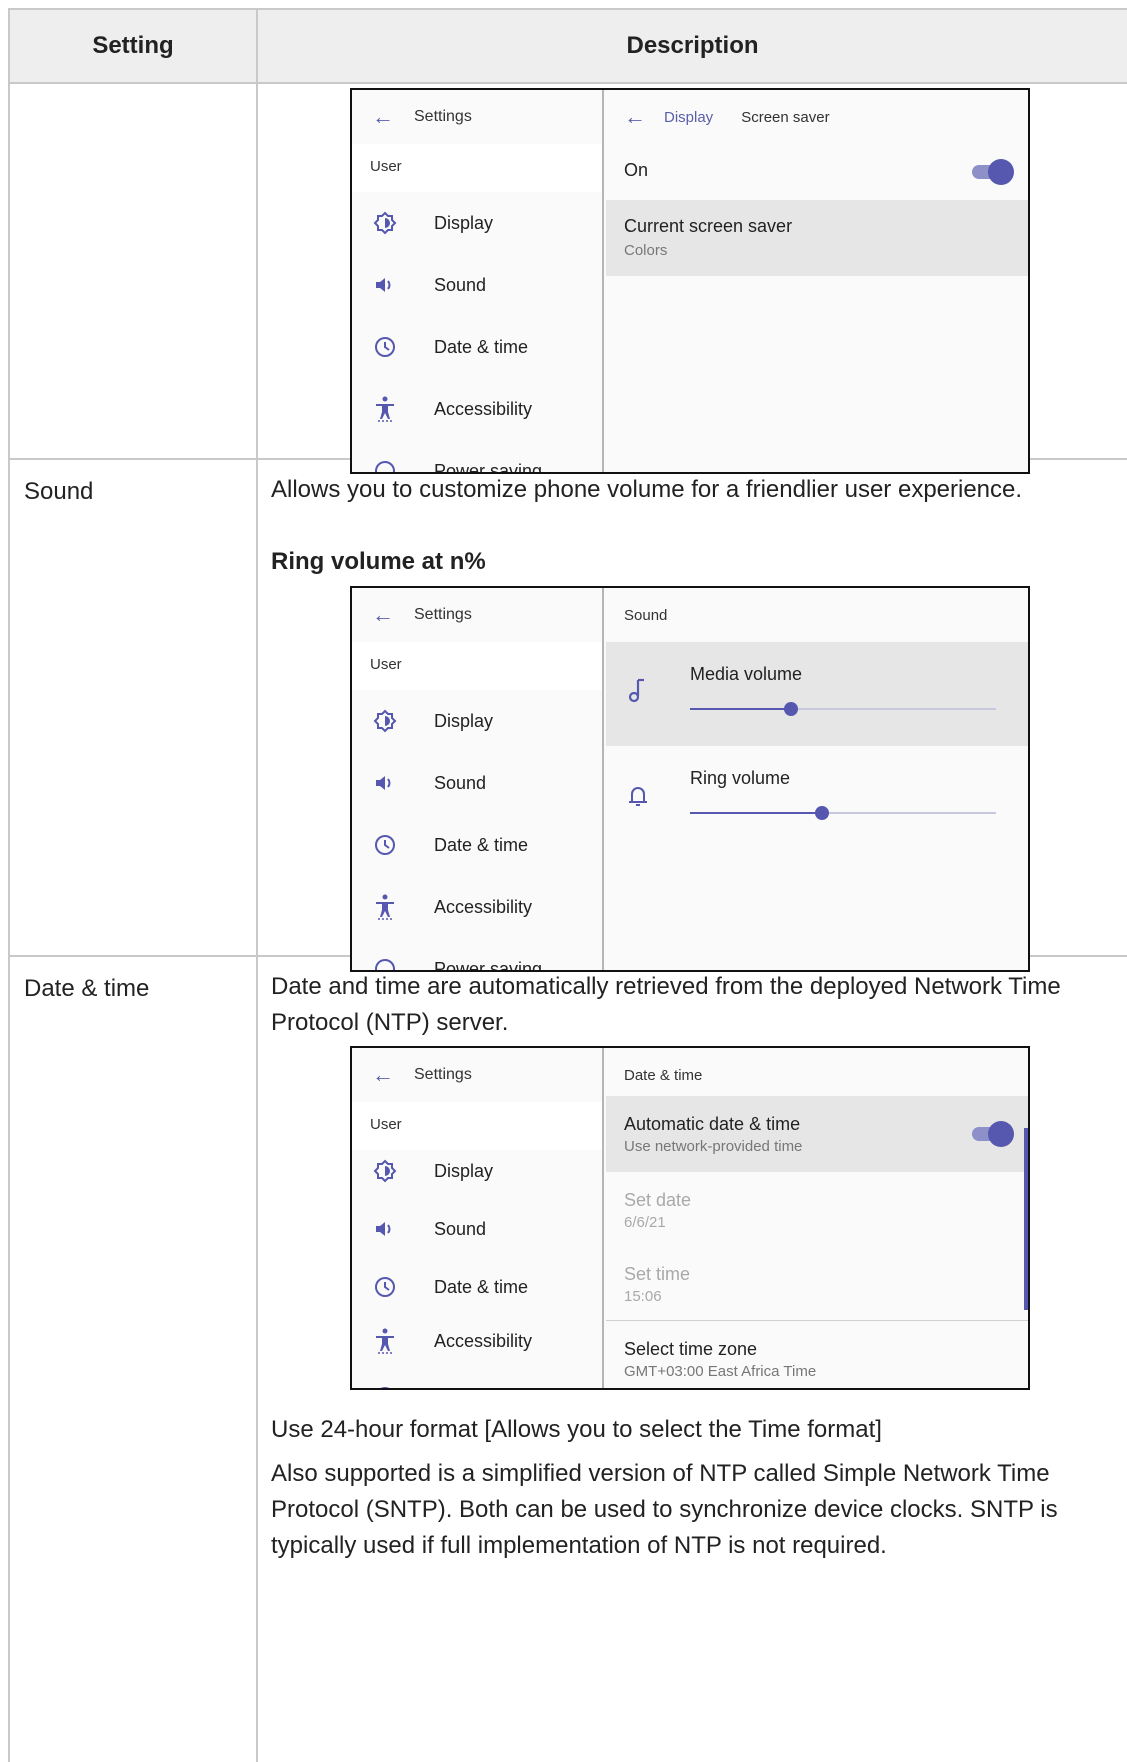 This screenshot has height=1762, width=1127. Describe the element at coordinates (692, 45) in the screenshot. I see `header-description: Description` at that location.